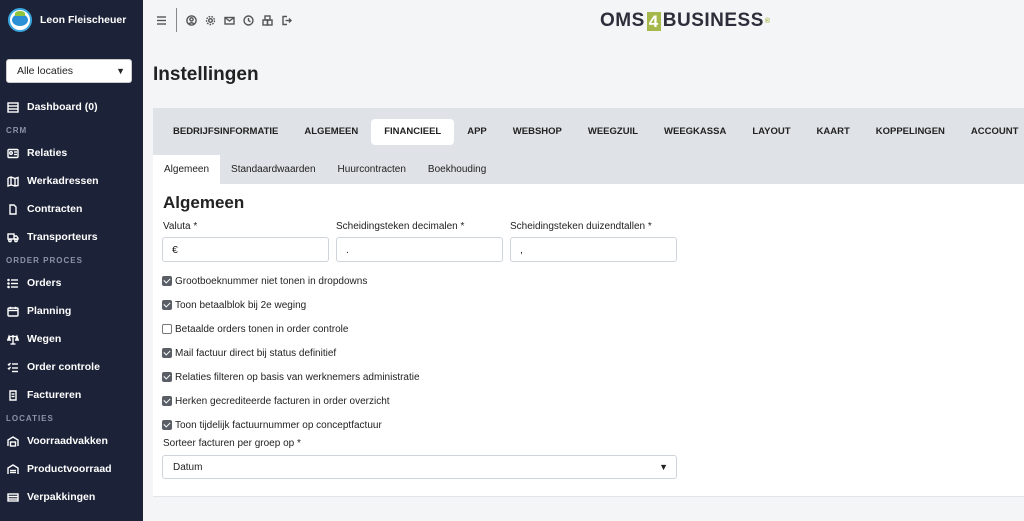 The image size is (1024, 521). What do you see at coordinates (176, 20) in the screenshot?
I see `topbar-divider` at bounding box center [176, 20].